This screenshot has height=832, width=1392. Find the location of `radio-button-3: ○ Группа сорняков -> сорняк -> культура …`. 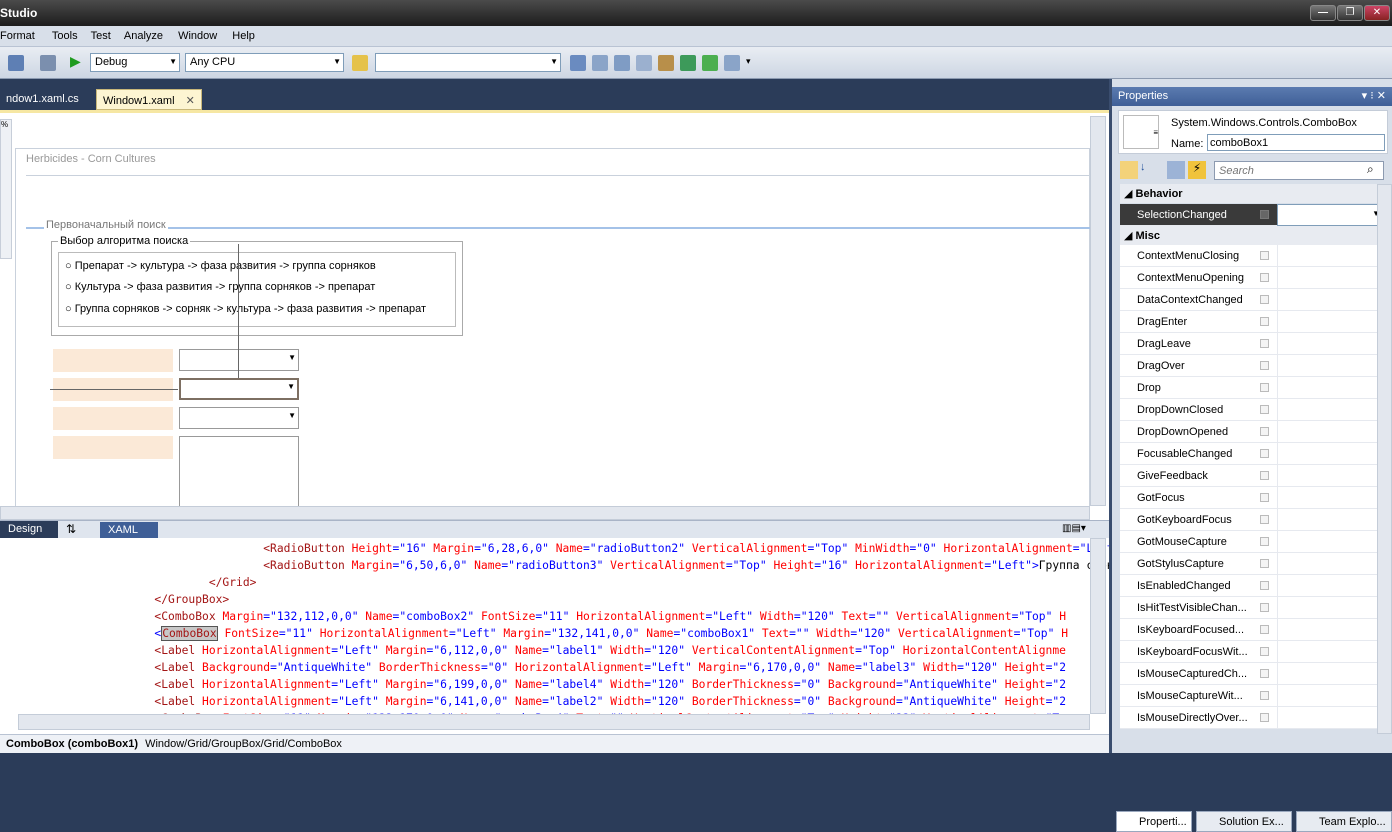

radio-button-3: ○ Группа сорняков -> сорняк -> культура … is located at coordinates (245, 309).